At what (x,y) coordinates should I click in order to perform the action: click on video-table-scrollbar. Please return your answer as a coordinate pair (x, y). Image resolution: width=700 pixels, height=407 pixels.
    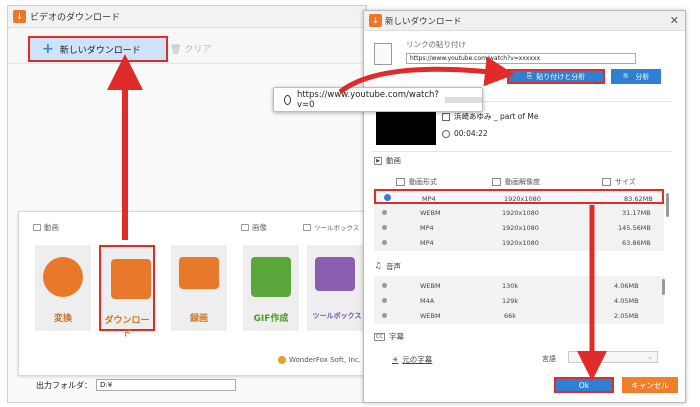
    Looking at the image, I should click on (667, 205).